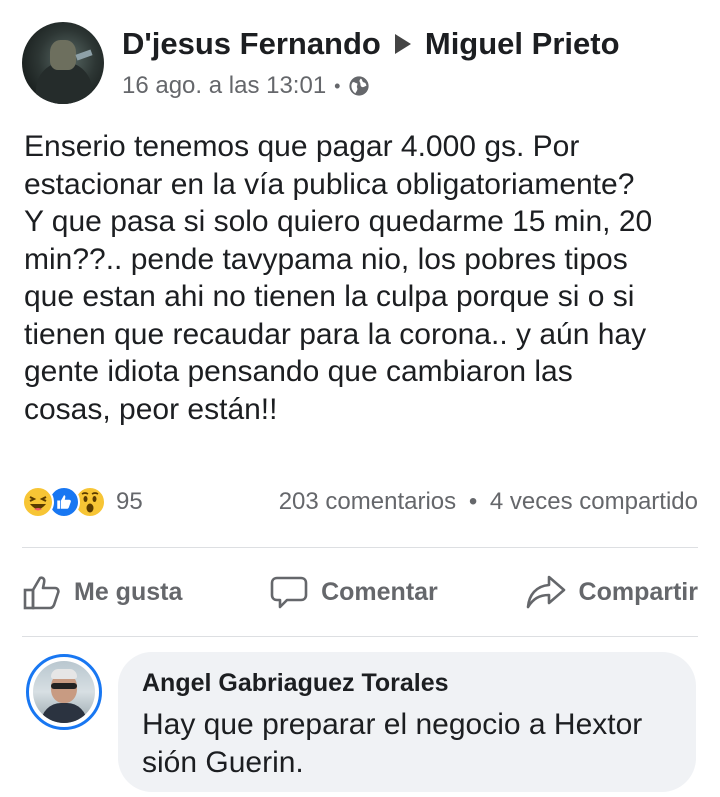 The height and width of the screenshot is (797, 720). Describe the element at coordinates (82, 502) in the screenshot. I see `reactions-summary: 95` at that location.